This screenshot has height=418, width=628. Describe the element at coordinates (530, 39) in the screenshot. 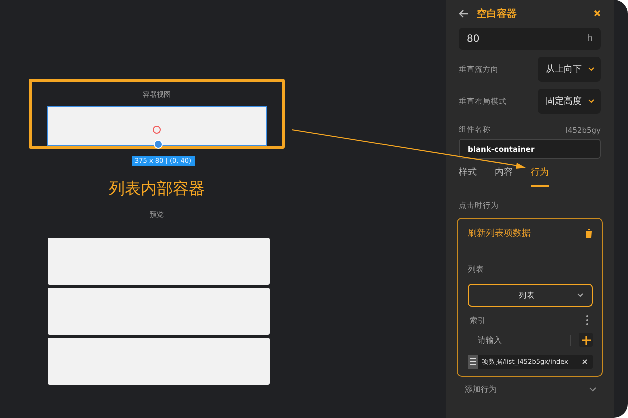

I see `height-field: 80 h` at that location.